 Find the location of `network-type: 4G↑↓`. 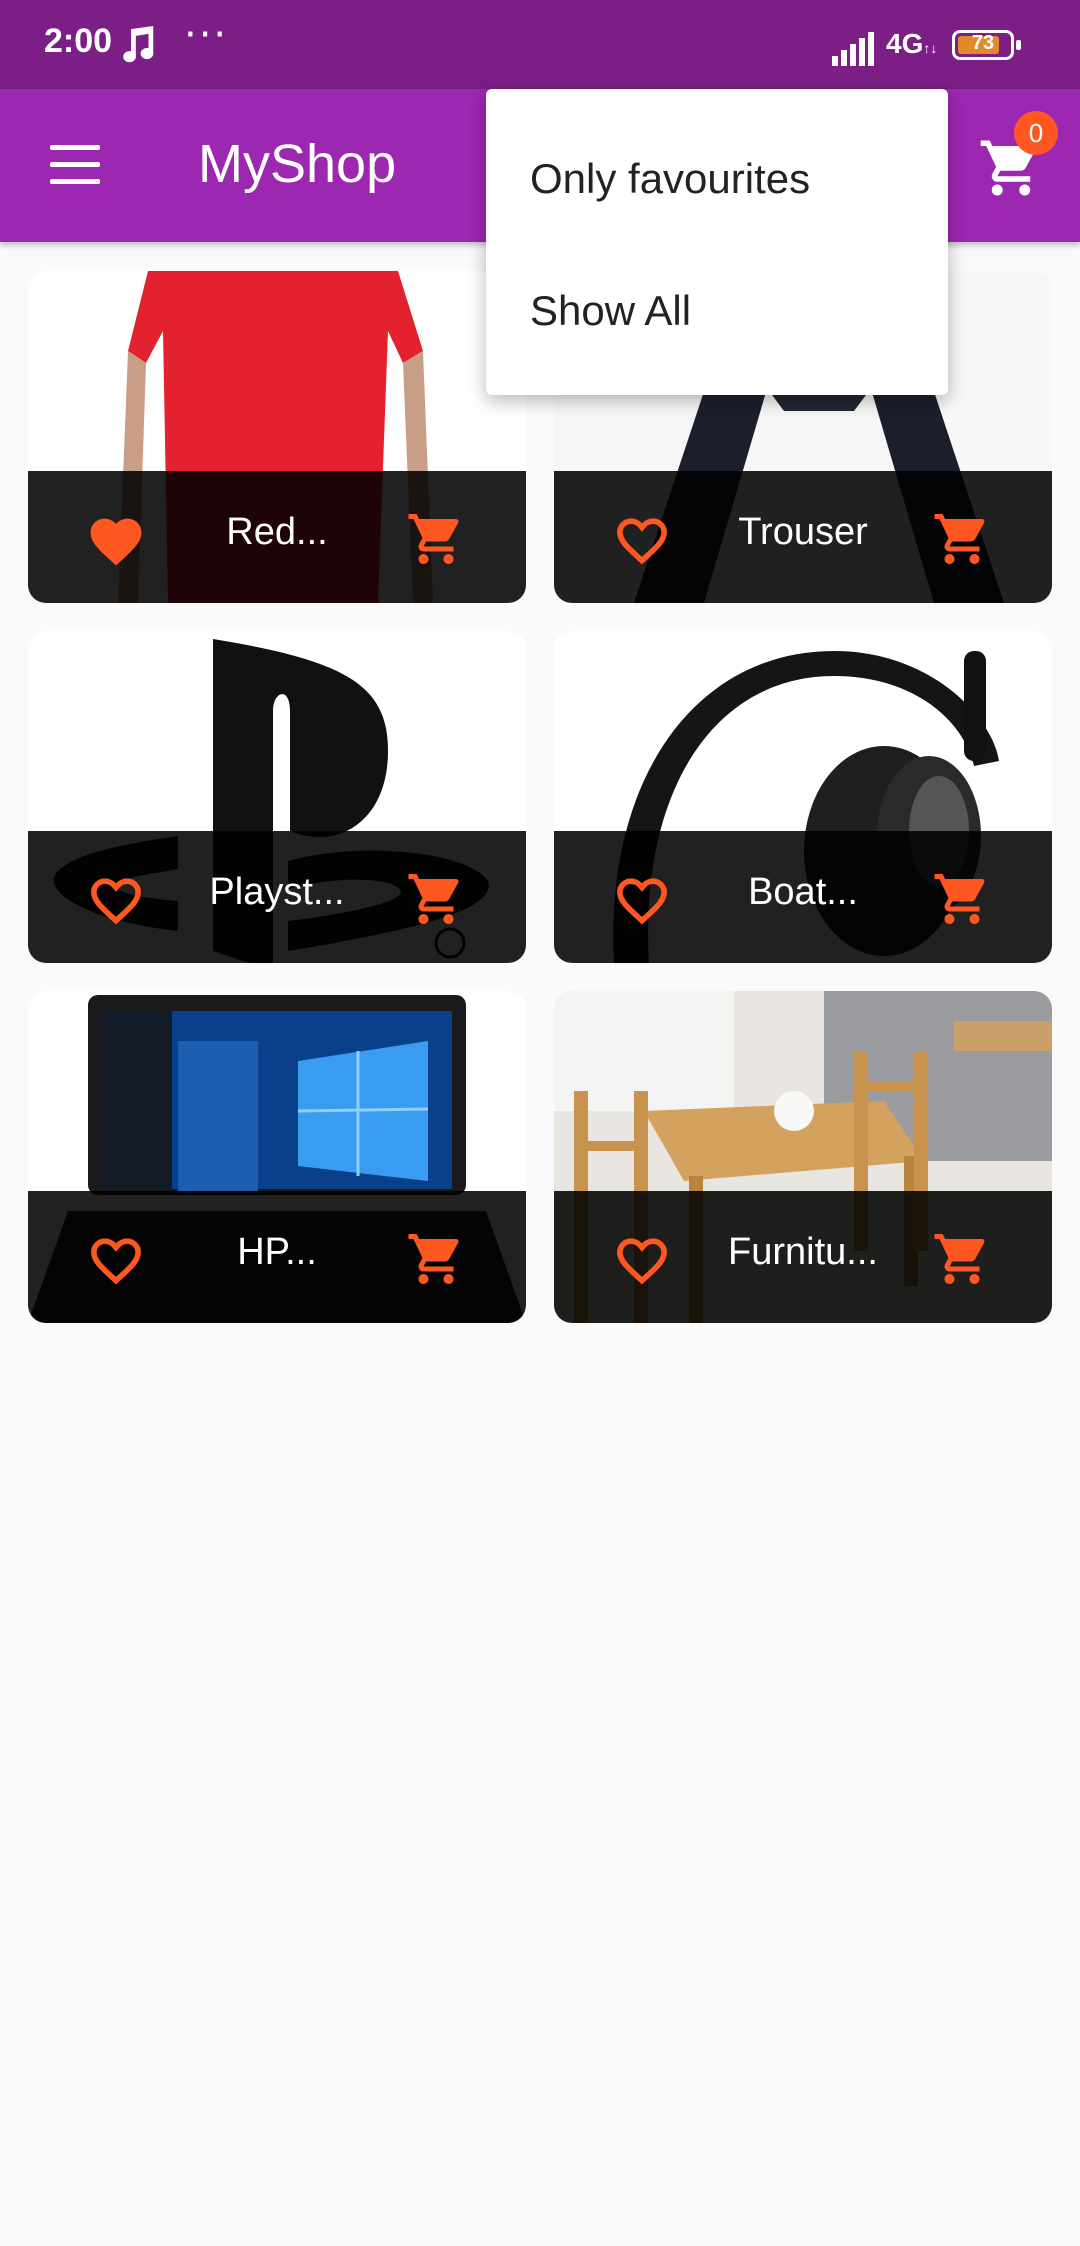

network-type: 4G↑↓ is located at coordinates (912, 43).